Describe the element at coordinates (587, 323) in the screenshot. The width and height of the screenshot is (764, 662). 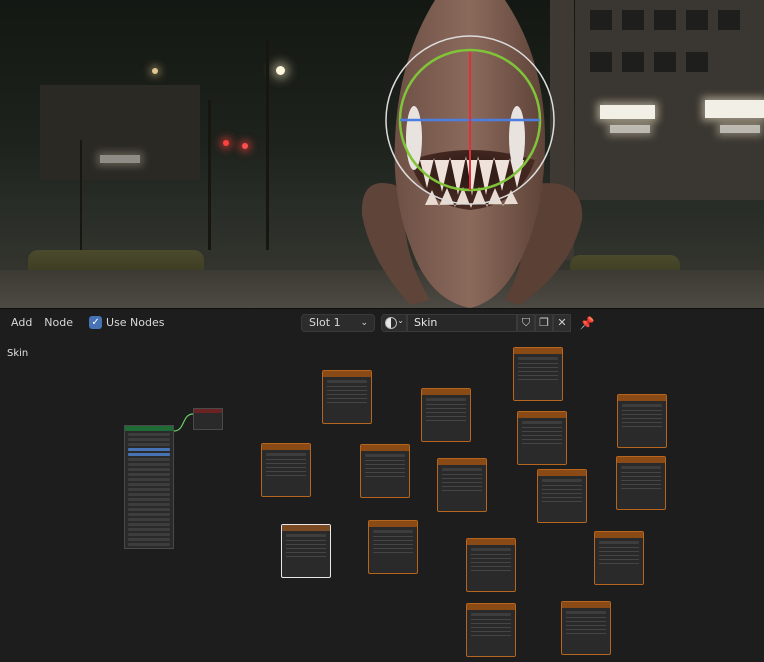
I see `pin-icon: 📌` at that location.